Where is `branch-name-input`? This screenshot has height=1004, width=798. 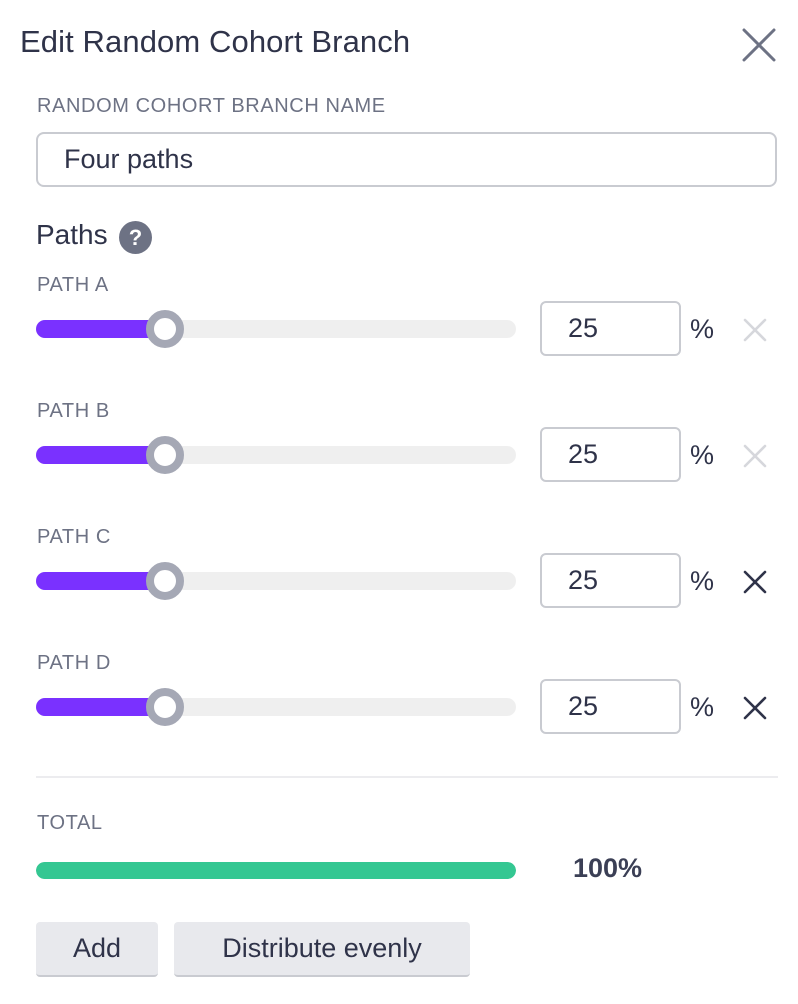 branch-name-input is located at coordinates (406, 159).